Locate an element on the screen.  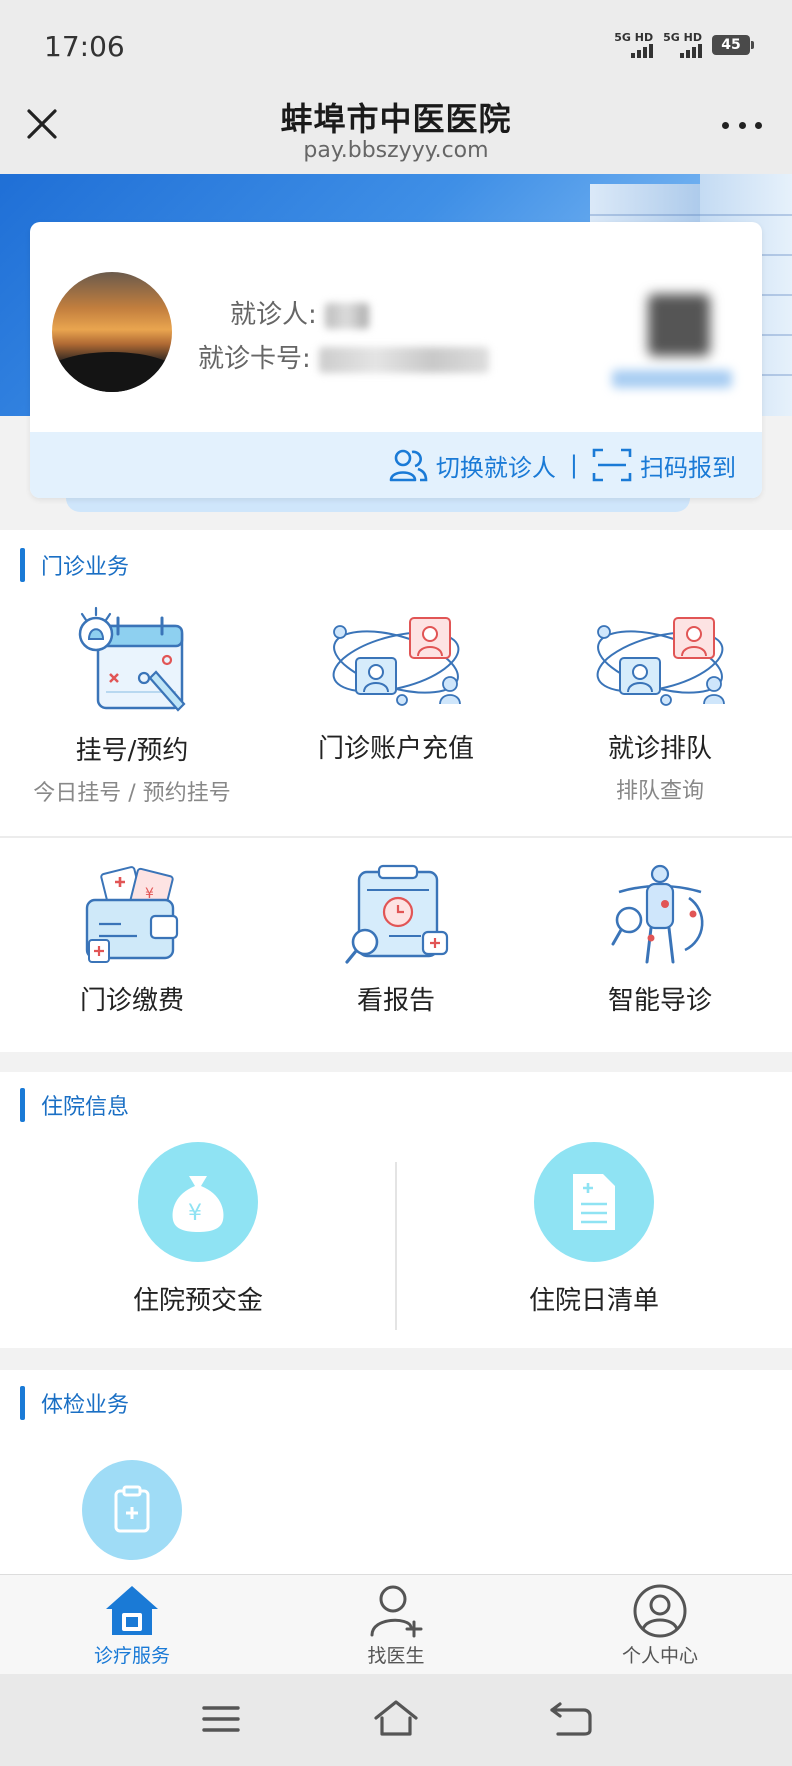
more-dots-icon is located at coordinates (725, 125).